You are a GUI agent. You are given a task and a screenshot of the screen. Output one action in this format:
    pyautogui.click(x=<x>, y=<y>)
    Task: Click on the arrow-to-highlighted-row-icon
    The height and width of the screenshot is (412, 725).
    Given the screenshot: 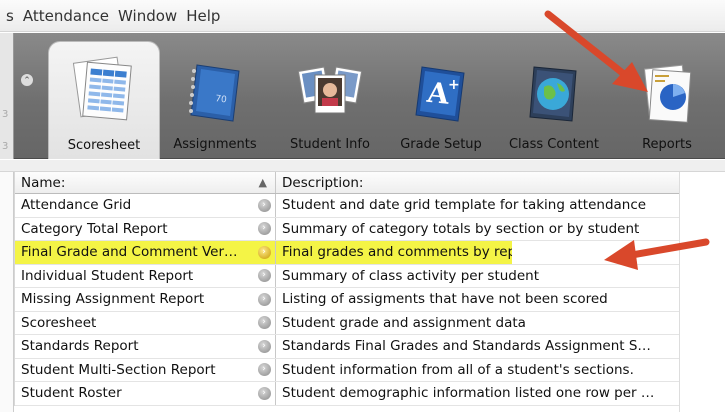 What is the action you would take?
    pyautogui.click(x=657, y=254)
    